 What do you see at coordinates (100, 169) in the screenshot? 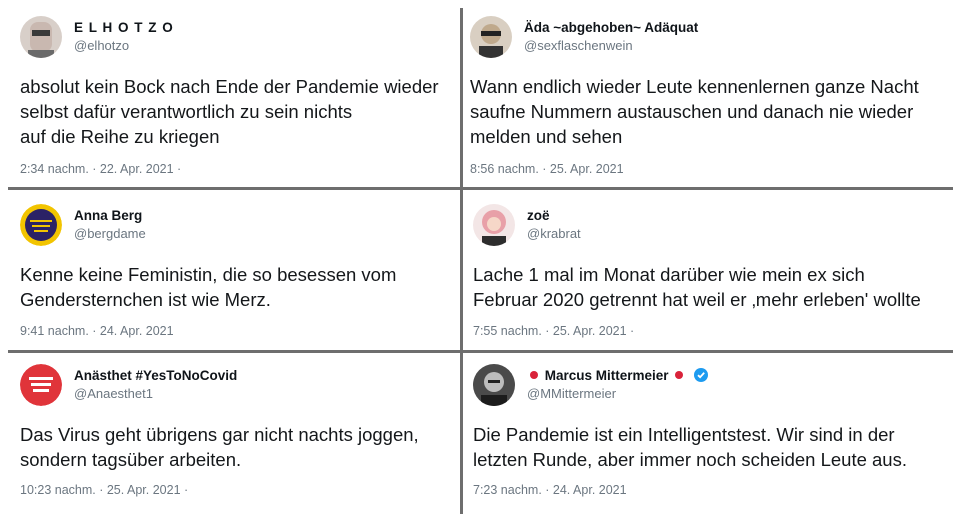
I see `timestamp: 2:34 nachm. · 22. Apr. 2021 ·` at bounding box center [100, 169].